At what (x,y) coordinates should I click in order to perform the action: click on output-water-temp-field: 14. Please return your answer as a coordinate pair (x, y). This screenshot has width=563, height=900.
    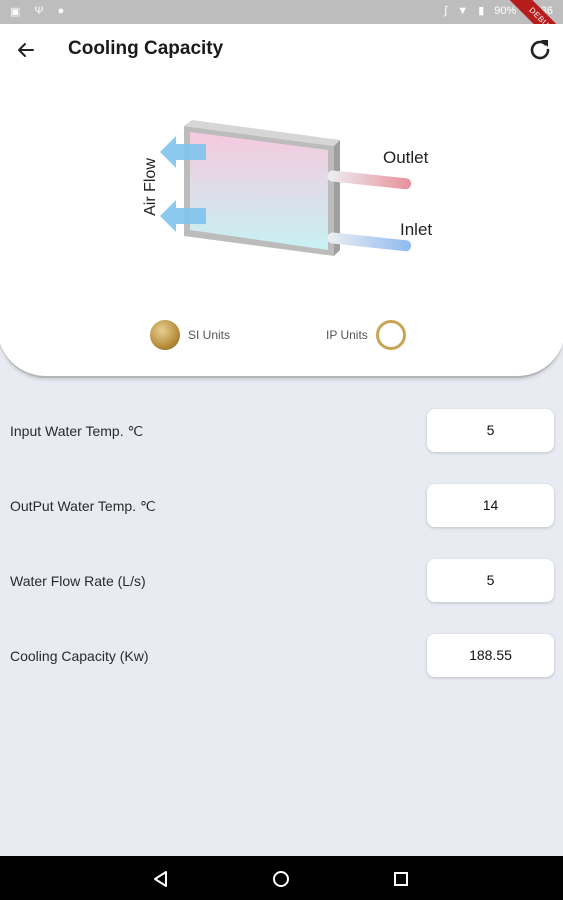
    Looking at the image, I should click on (490, 505).